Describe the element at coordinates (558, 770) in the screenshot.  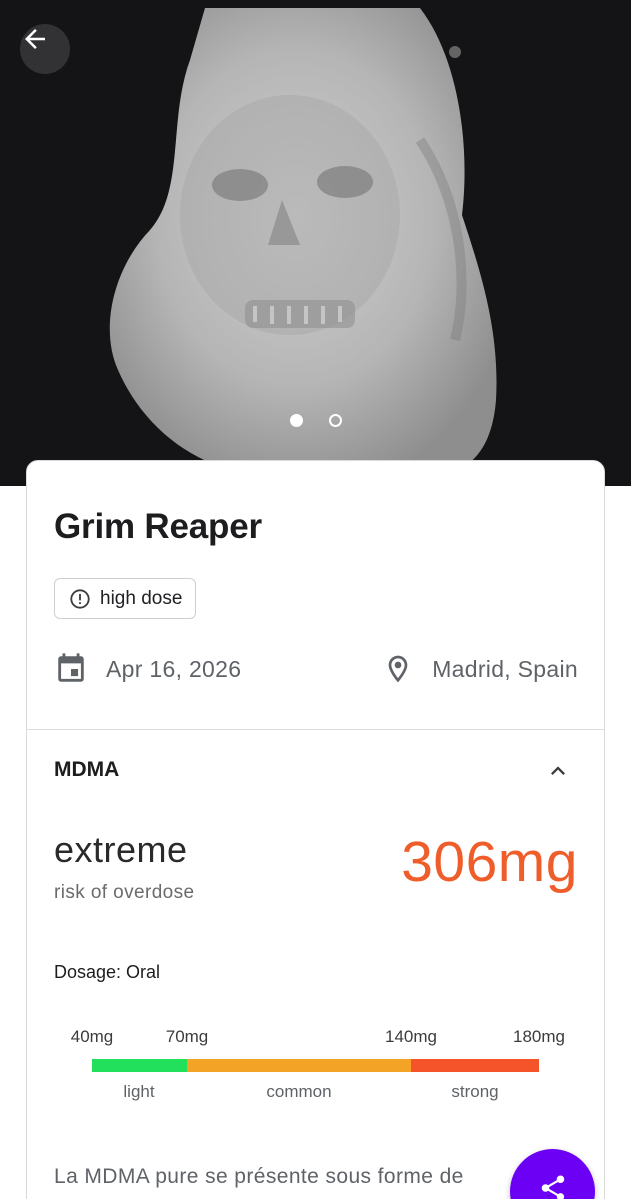
I see `chevron-up-icon` at that location.